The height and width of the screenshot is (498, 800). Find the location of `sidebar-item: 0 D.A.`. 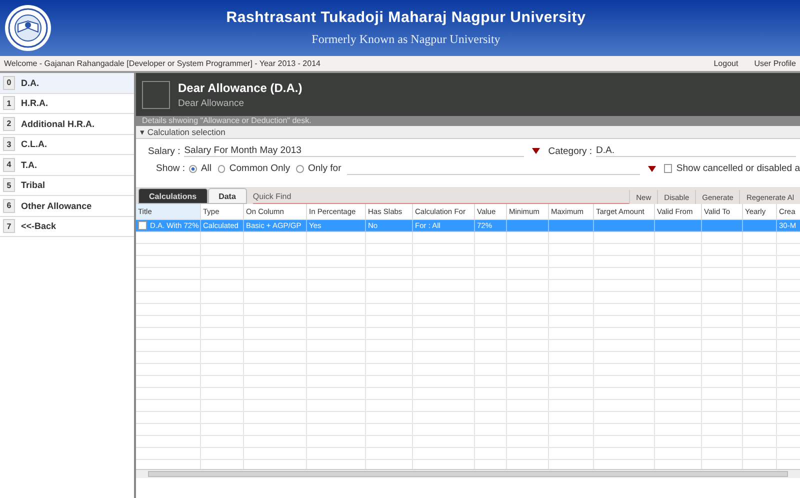

sidebar-item: 0 D.A. is located at coordinates (67, 83).